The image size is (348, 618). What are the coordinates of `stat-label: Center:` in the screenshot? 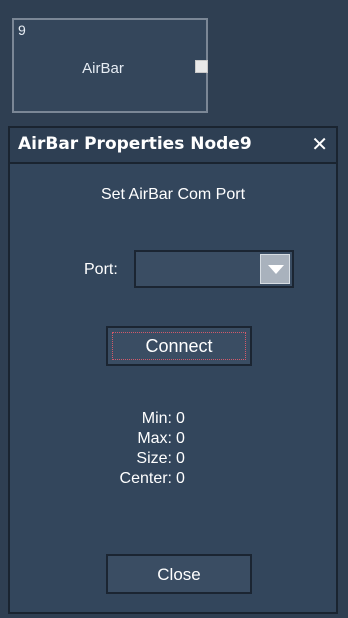 It's located at (145, 478).